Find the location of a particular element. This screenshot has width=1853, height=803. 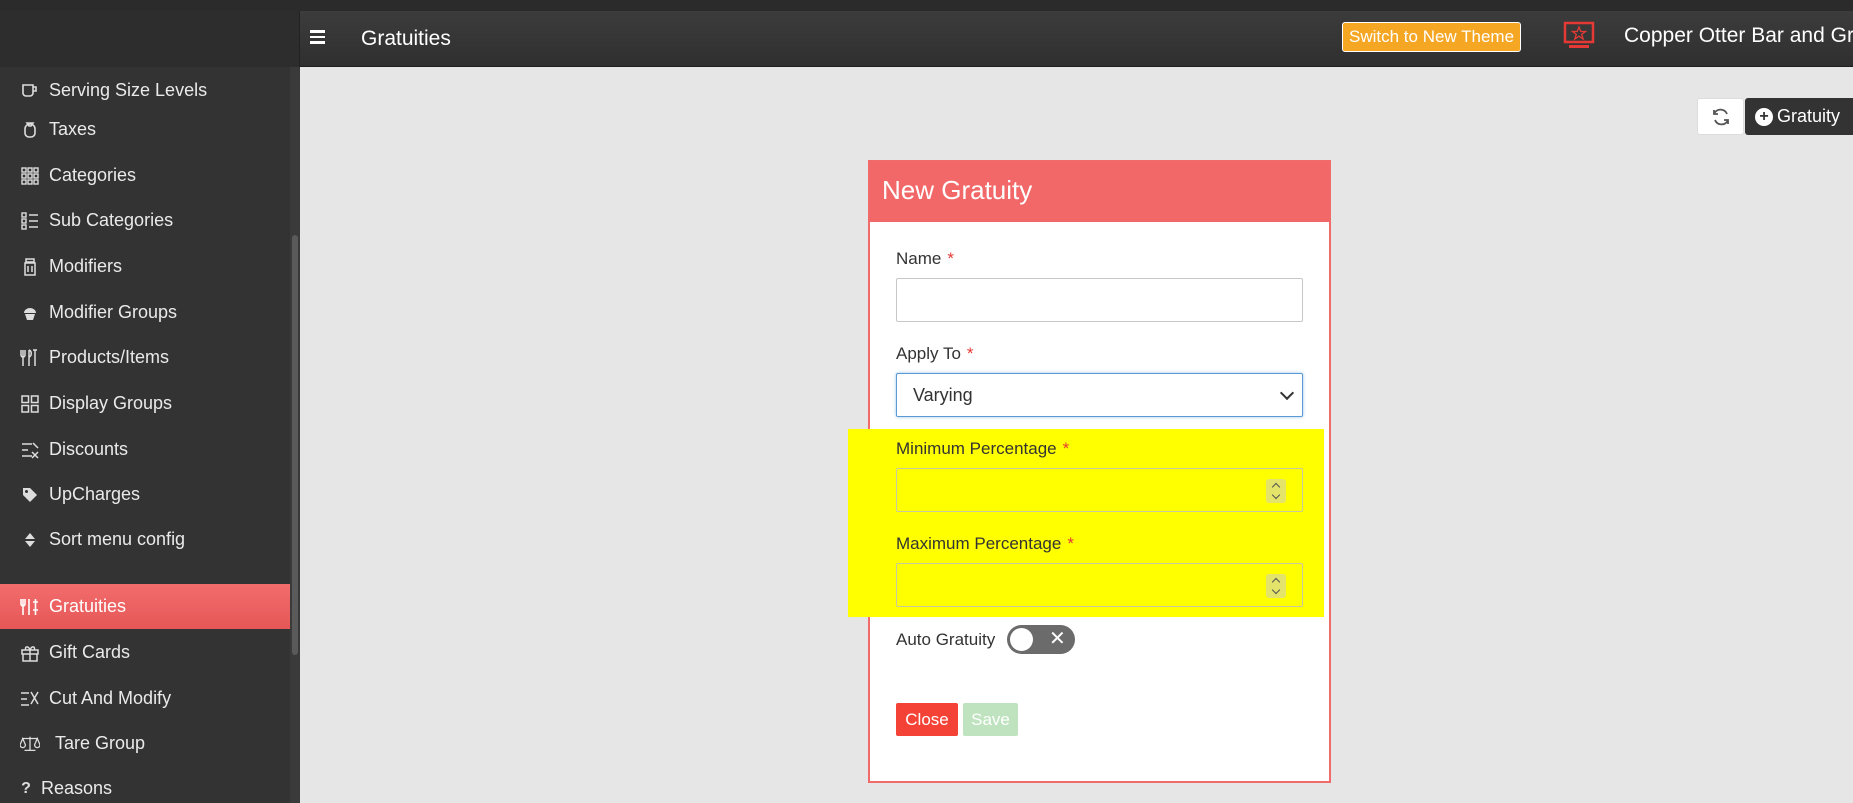

sidebar-item-gift-cards: Gift Cards is located at coordinates (145, 652).